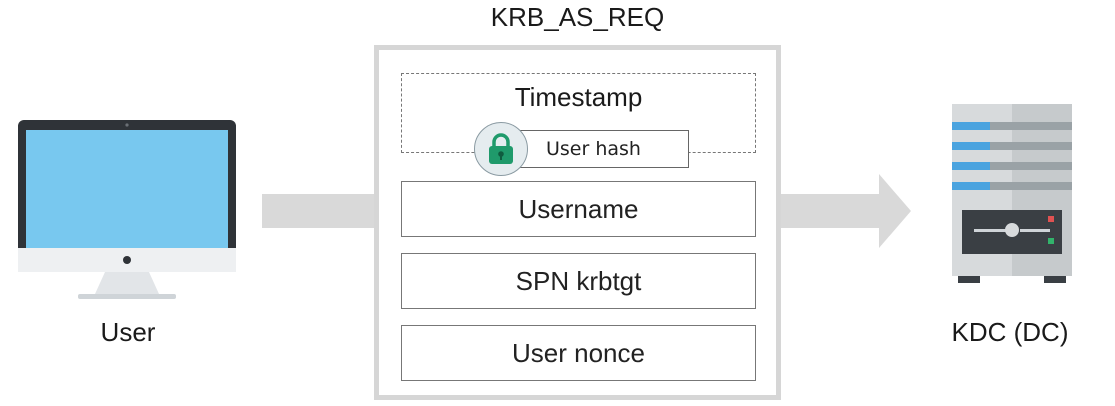 This screenshot has height=406, width=1115. I want to click on desktop-computer-icon, so click(128, 209).